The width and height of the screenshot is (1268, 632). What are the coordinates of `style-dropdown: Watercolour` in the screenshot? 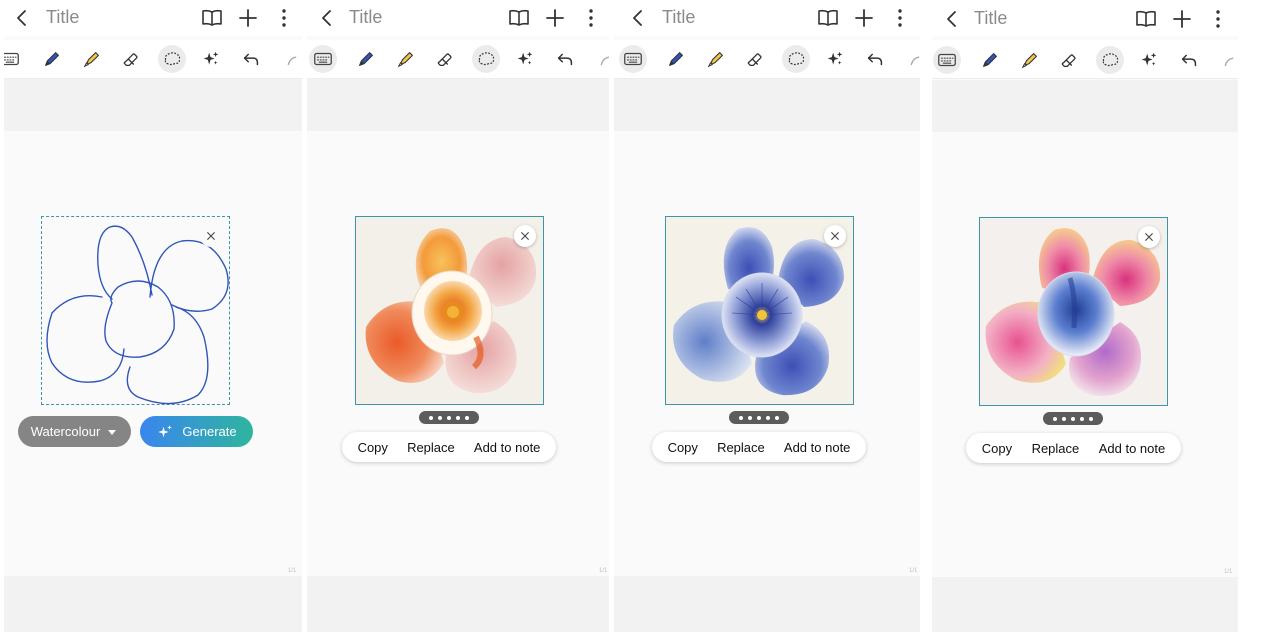 It's located at (74, 431).